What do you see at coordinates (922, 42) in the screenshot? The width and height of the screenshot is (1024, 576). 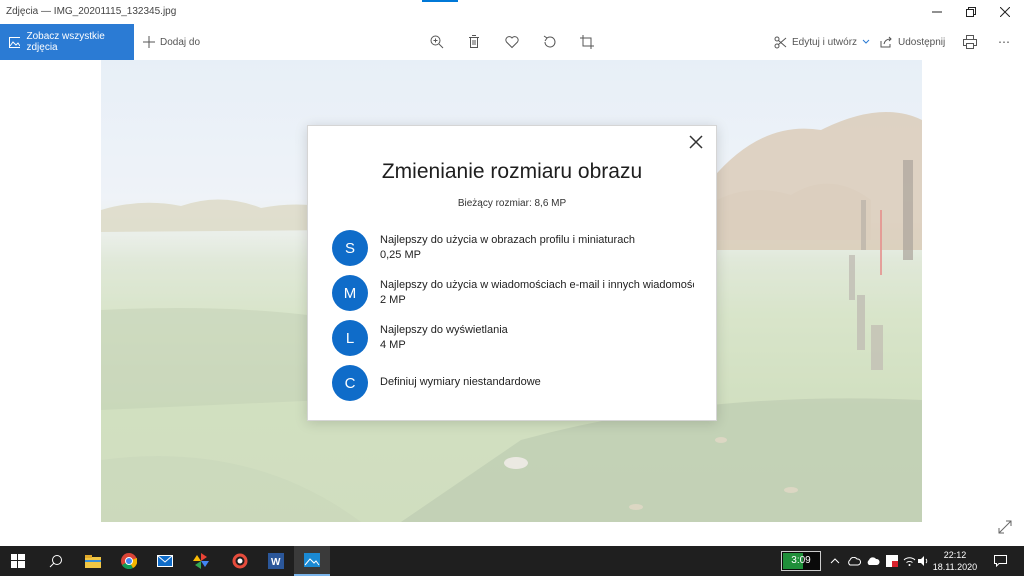 I see `share-label: Udostępnij` at bounding box center [922, 42].